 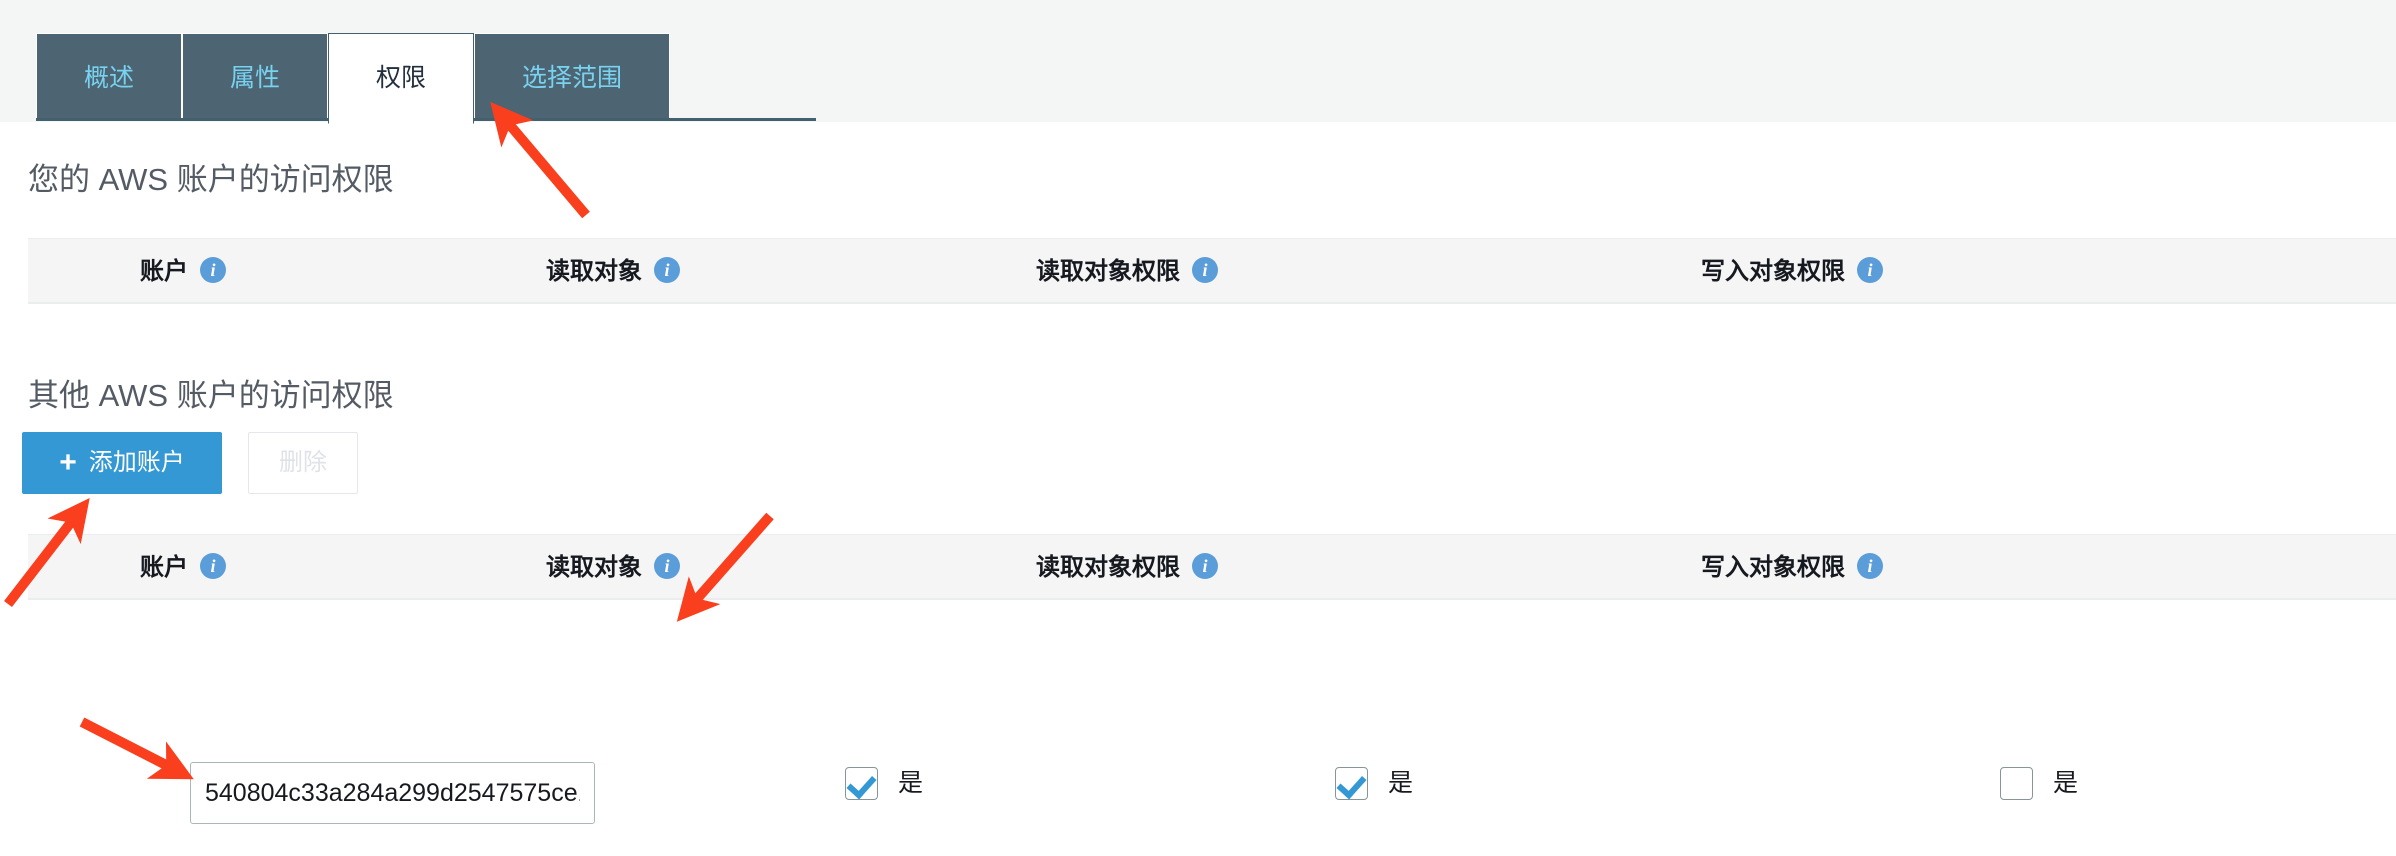 I want to click on delete-button: 删除, so click(x=303, y=463).